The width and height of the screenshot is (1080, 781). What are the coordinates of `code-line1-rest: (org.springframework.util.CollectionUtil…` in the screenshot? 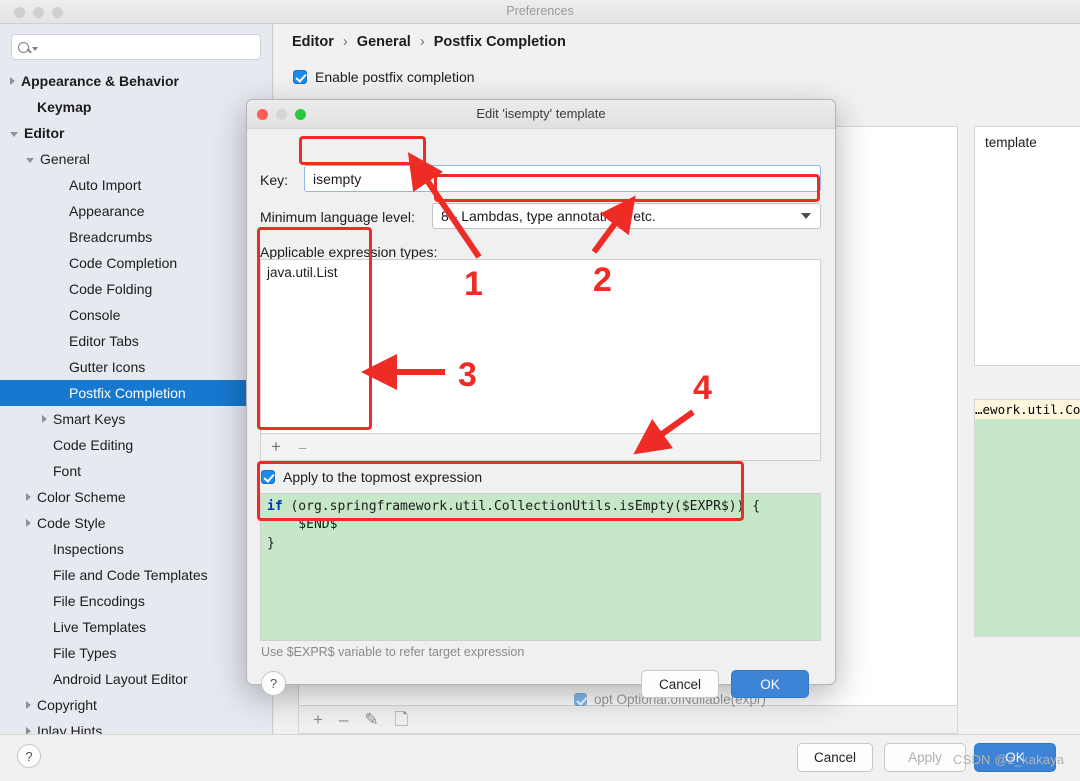 It's located at (521, 506).